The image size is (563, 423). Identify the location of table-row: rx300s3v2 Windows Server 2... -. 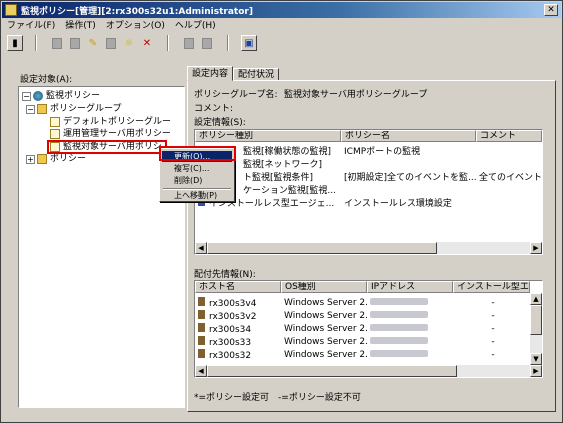
(362, 315).